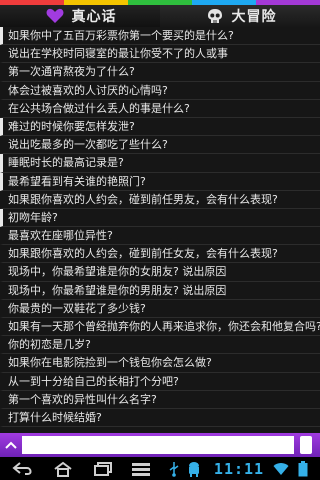 Image resolution: width=320 pixels, height=480 pixels. Describe the element at coordinates (160, 291) in the screenshot. I see `list-item: 现场中，你最希望谁是你的男朋友? 说出原因` at that location.